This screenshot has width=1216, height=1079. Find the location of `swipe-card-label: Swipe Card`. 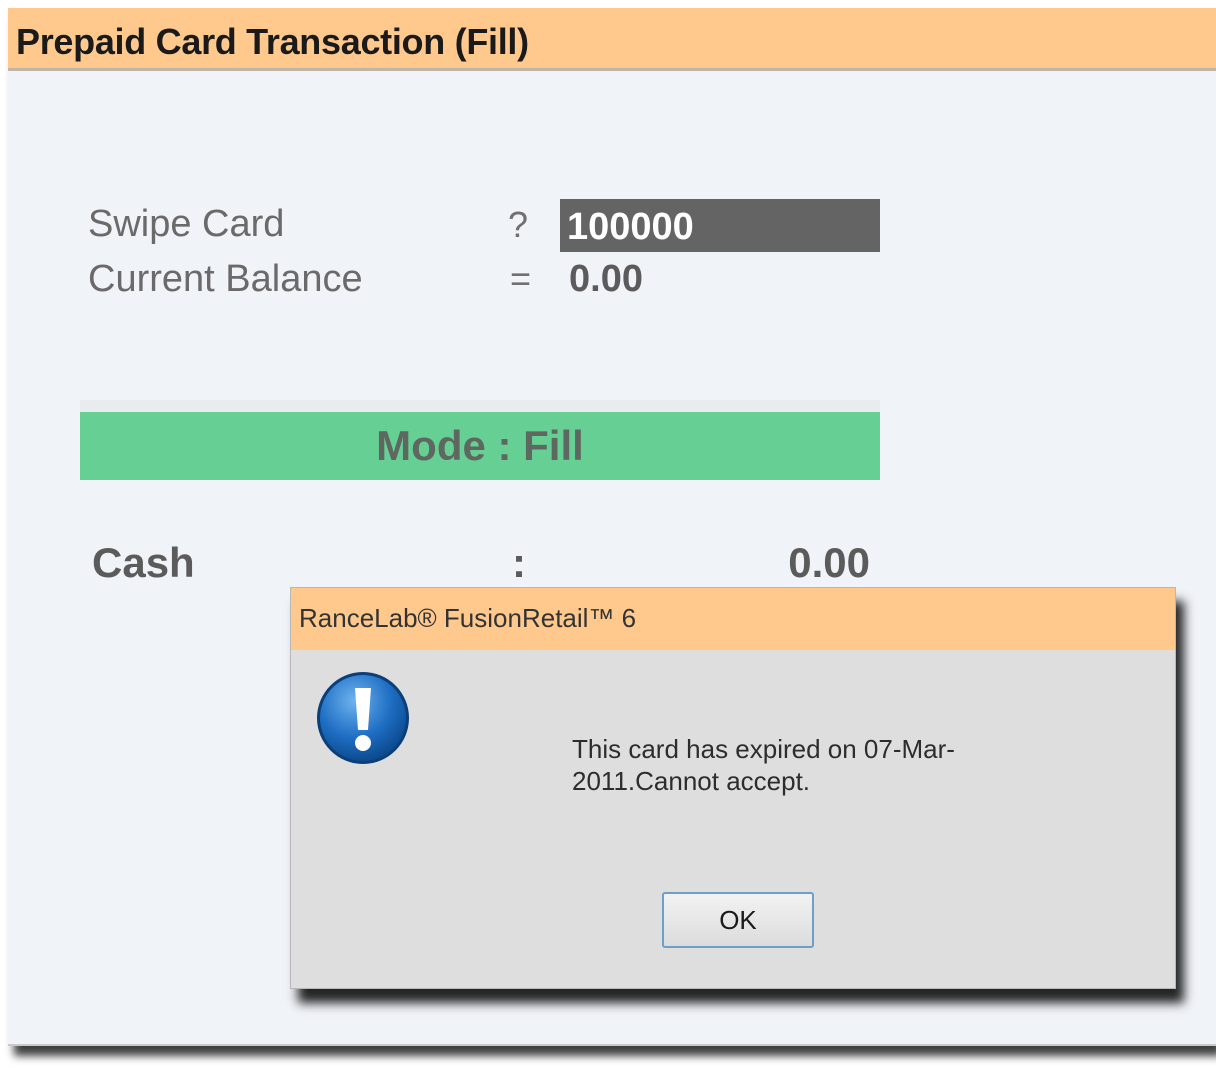

swipe-card-label: Swipe Card is located at coordinates (186, 224).